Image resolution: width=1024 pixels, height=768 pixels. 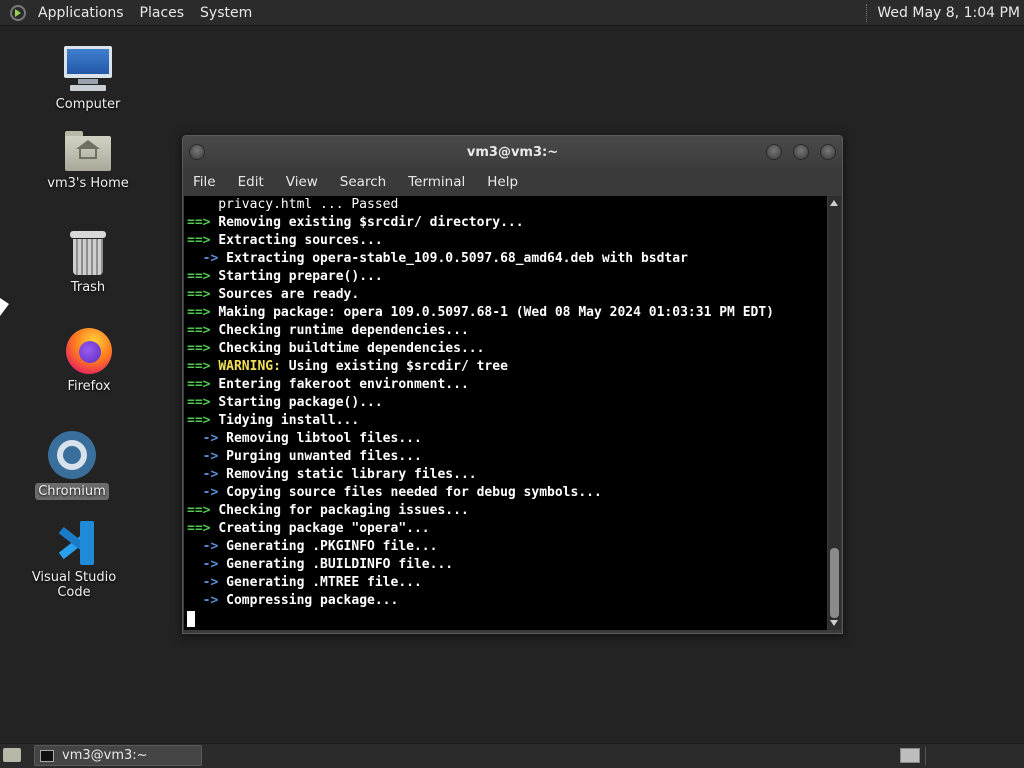 What do you see at coordinates (938, 756) in the screenshot?
I see `workspace-divider` at bounding box center [938, 756].